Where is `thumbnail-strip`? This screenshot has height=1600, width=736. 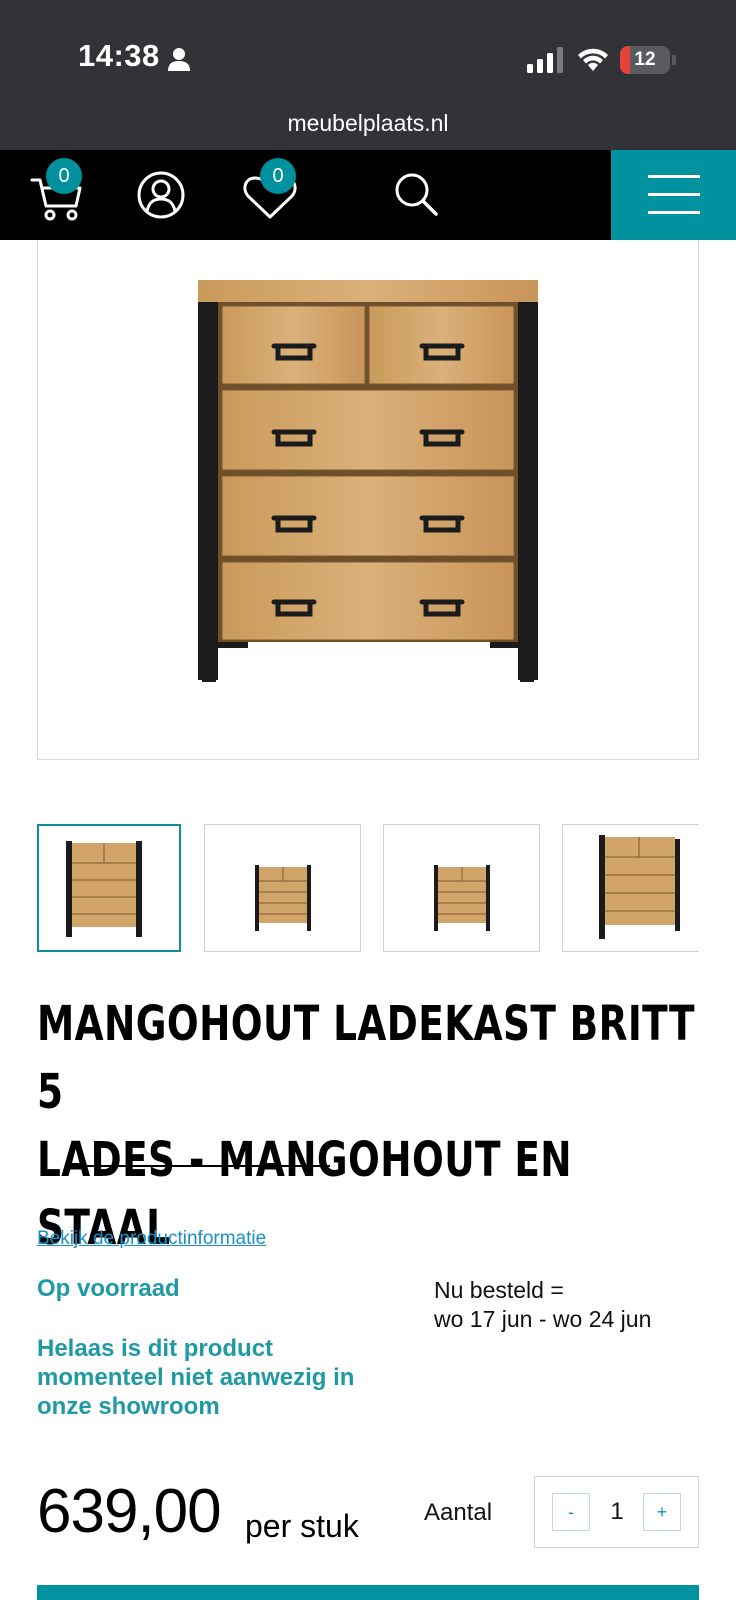 thumbnail-strip is located at coordinates (368, 888).